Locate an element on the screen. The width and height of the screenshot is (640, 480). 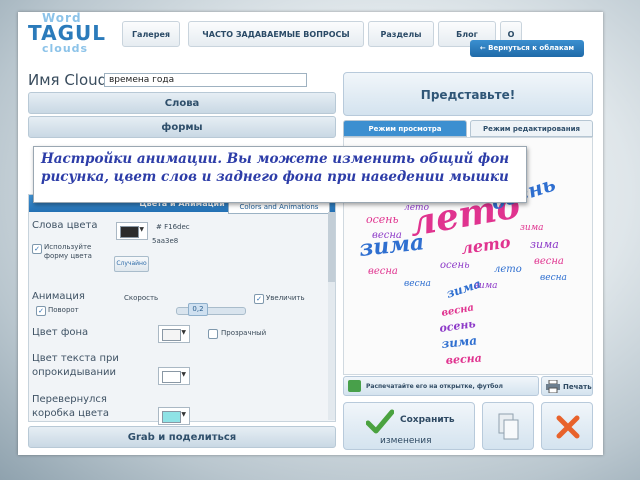
use-shape-color-checkbox: ✓ is located at coordinates (37, 249).